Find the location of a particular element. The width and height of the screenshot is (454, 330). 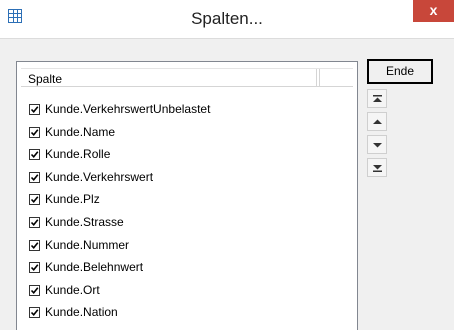

move-to-top-button is located at coordinates (377, 98).